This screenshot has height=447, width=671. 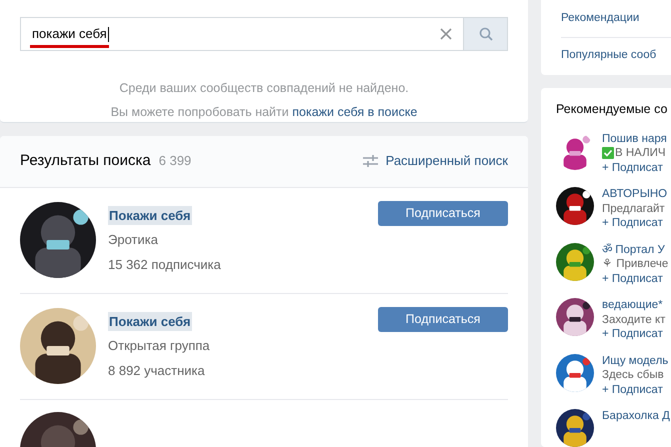 What do you see at coordinates (635, 194) in the screenshot?
I see `community-title: АВТОРЫНО` at bounding box center [635, 194].